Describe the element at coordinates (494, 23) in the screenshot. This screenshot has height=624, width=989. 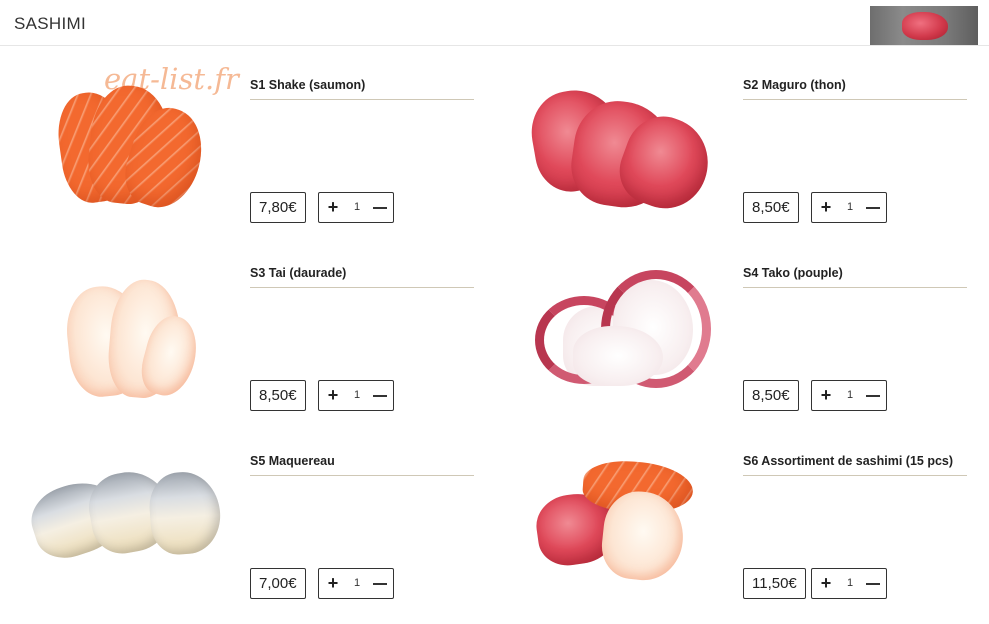
I see `section-header: SASHIMI` at that location.